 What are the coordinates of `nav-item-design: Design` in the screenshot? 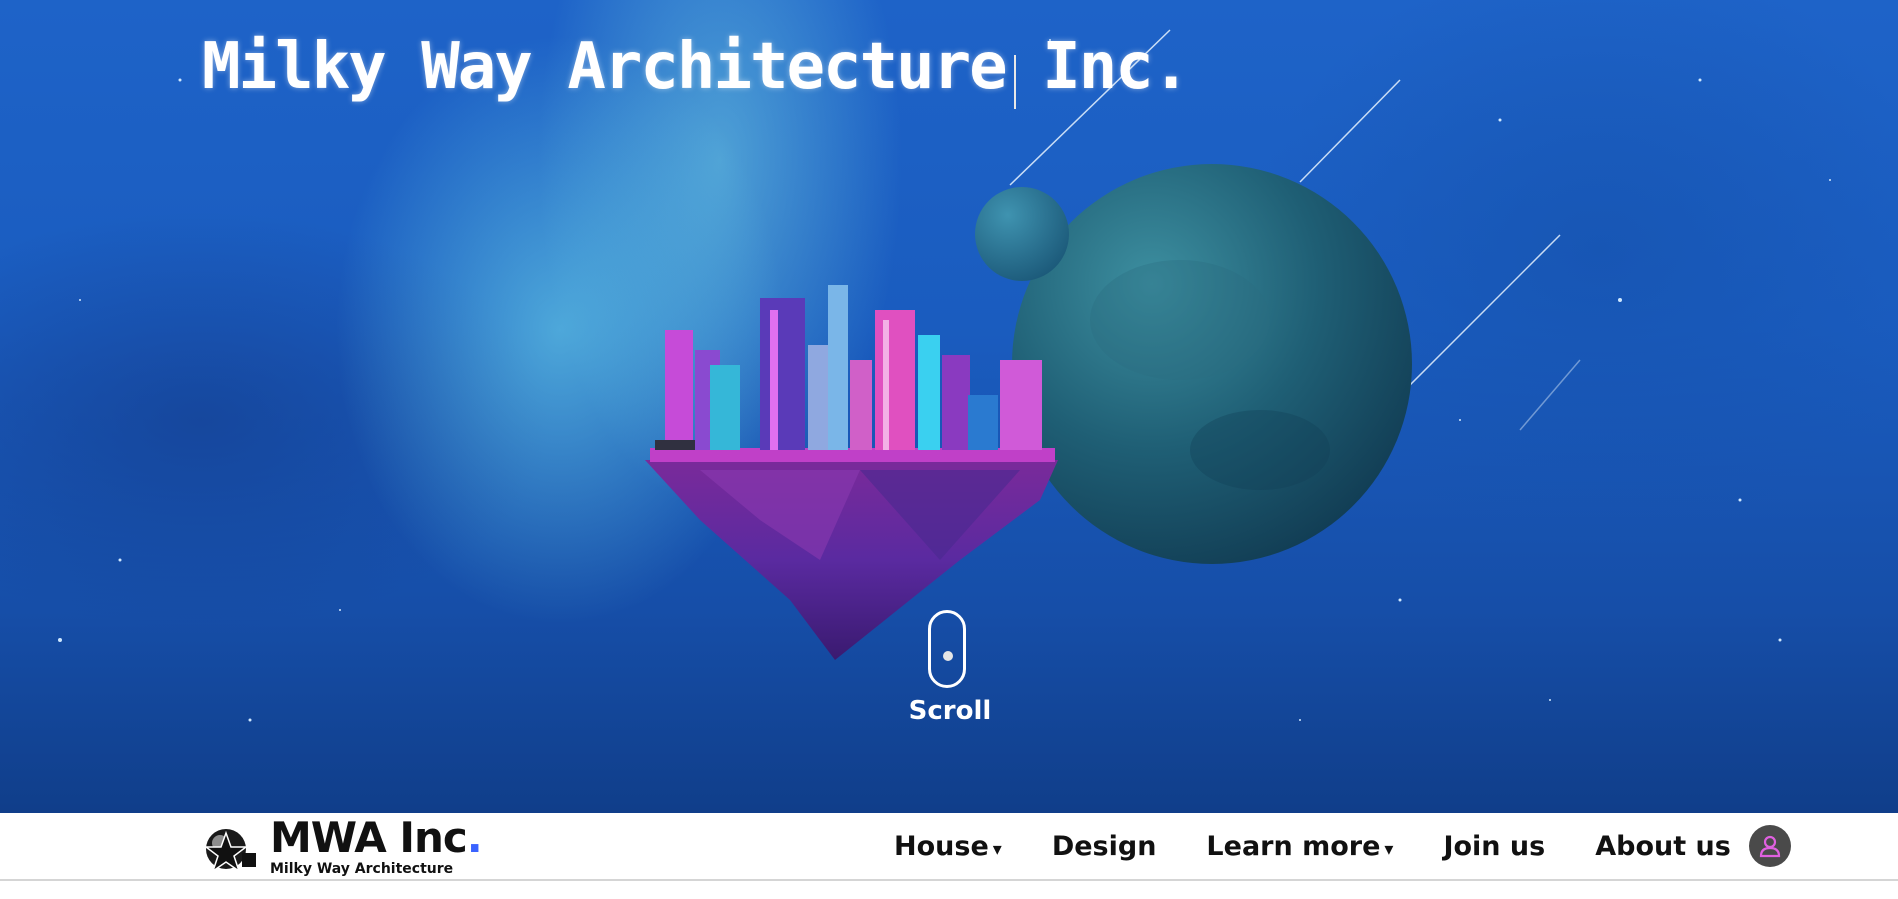 It's located at (1104, 846).